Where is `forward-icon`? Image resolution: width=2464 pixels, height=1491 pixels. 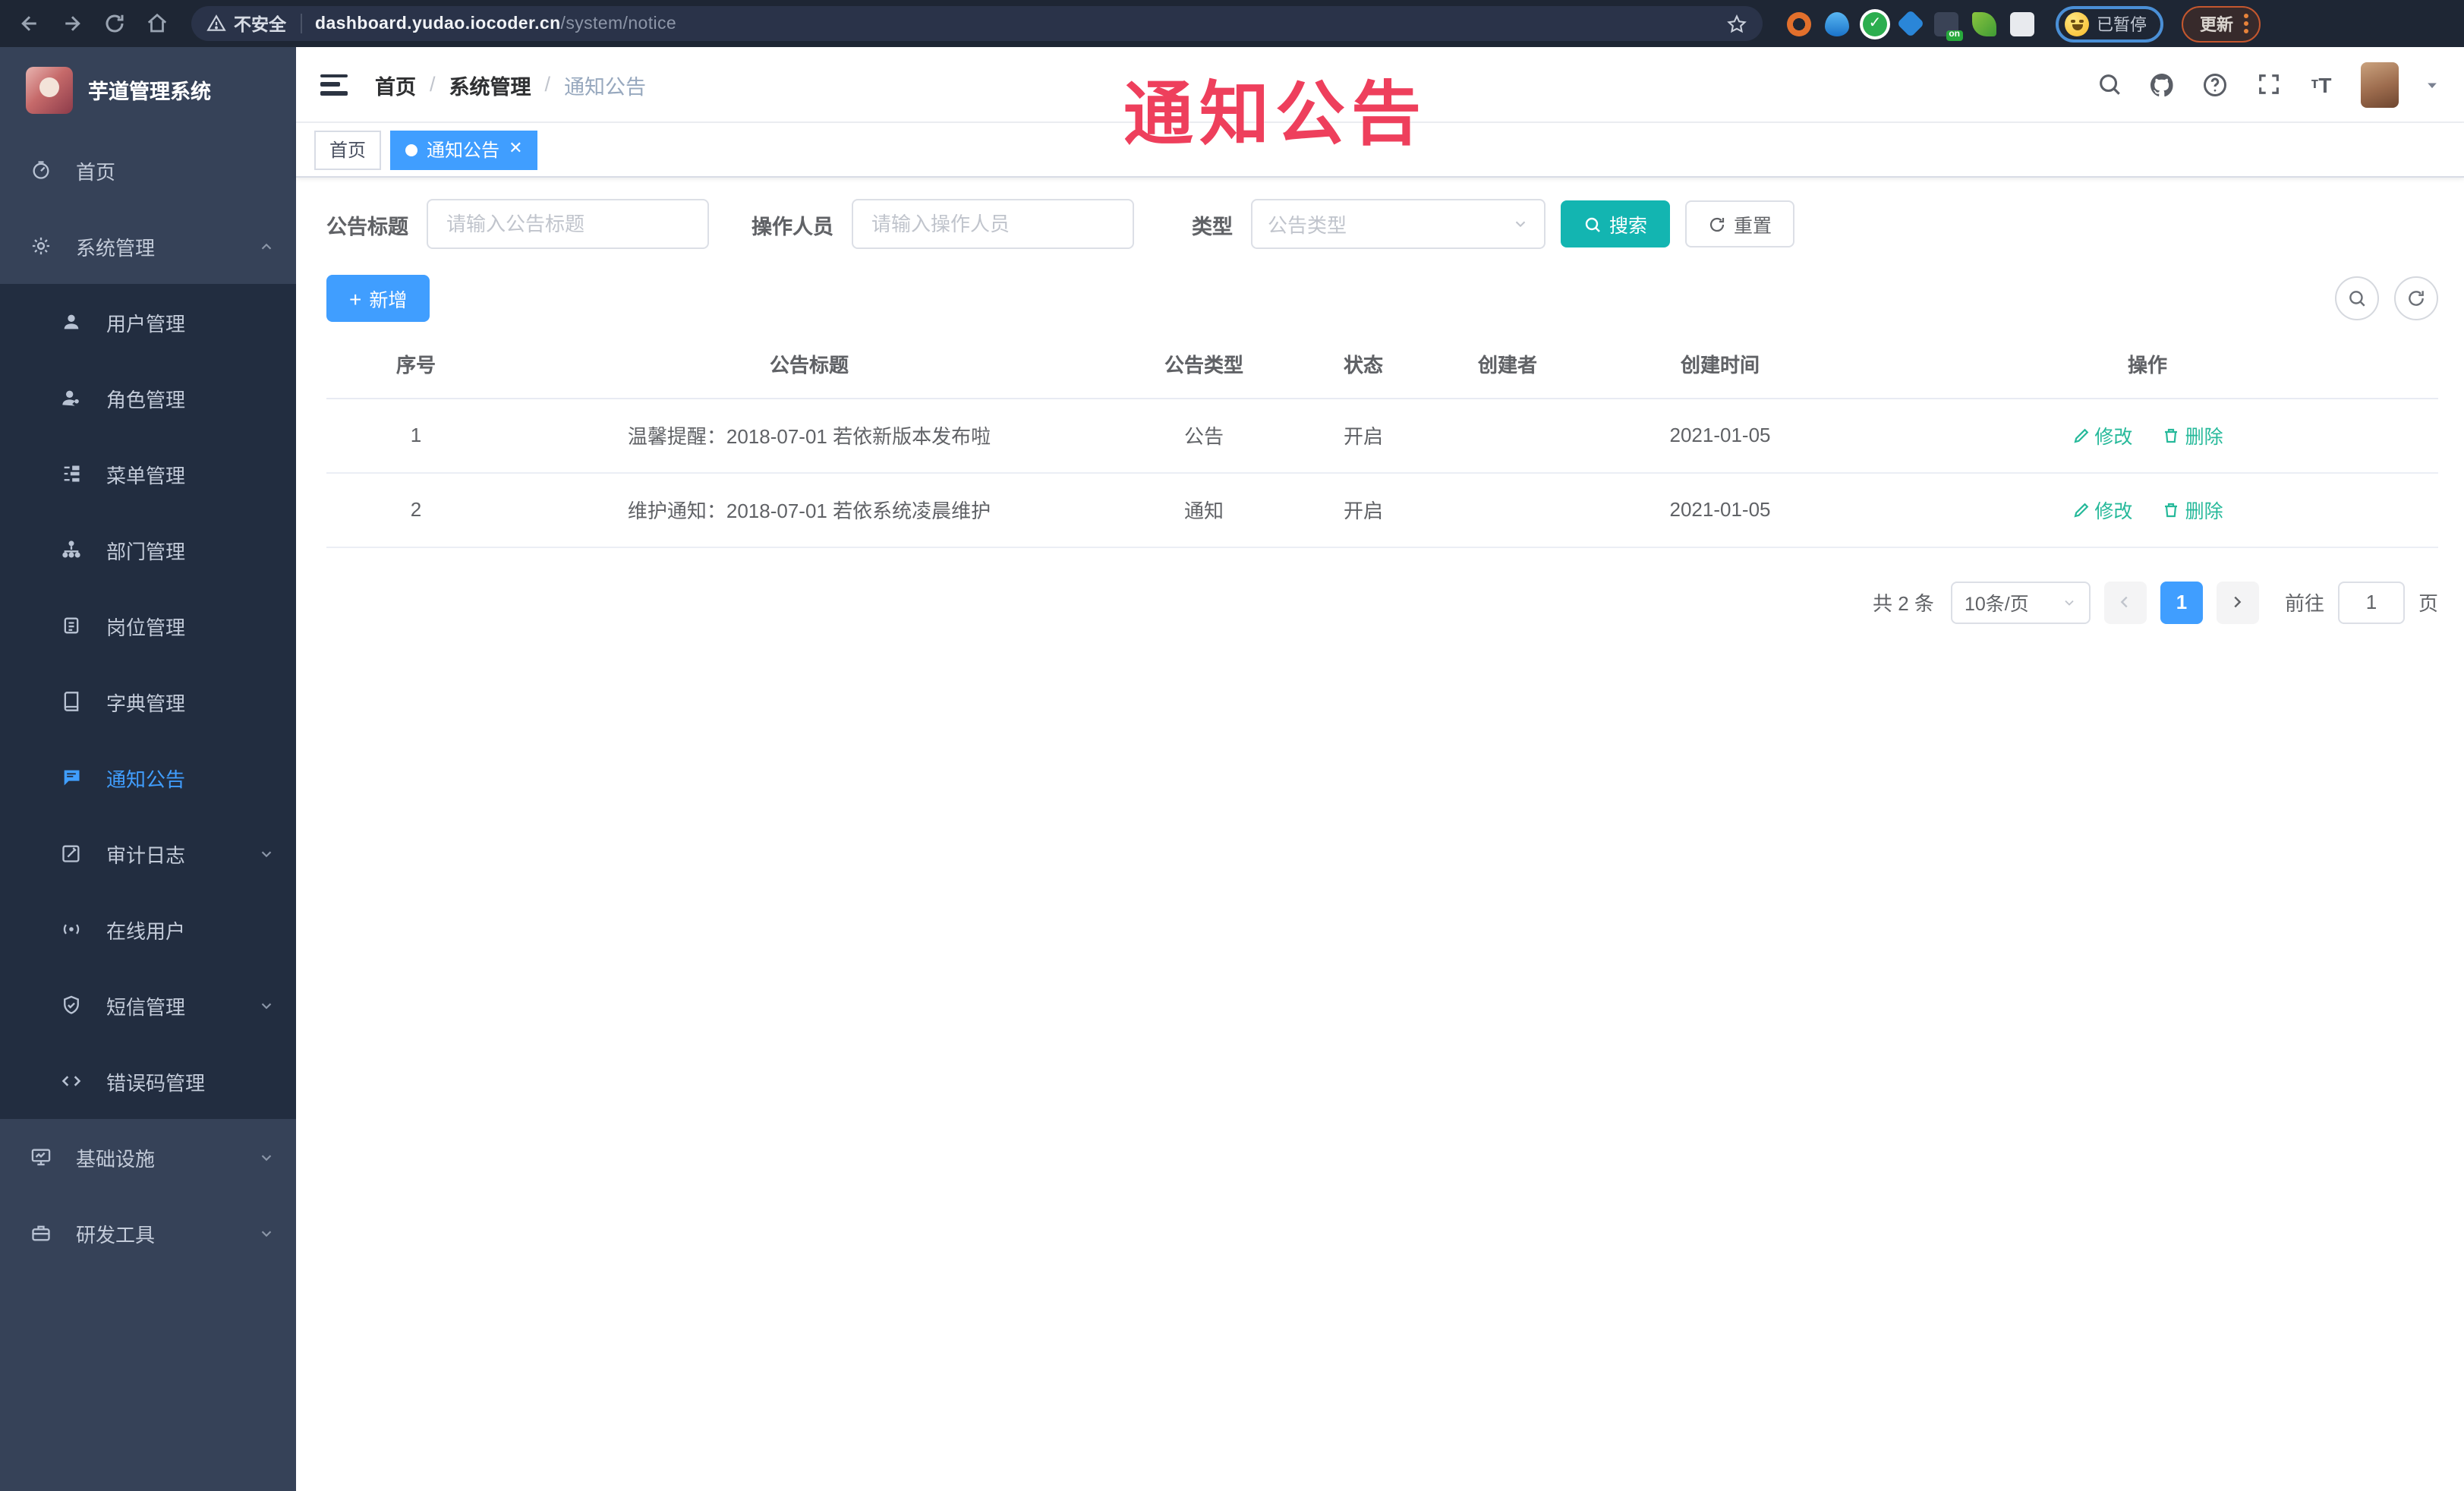
forward-icon is located at coordinates (71, 23).